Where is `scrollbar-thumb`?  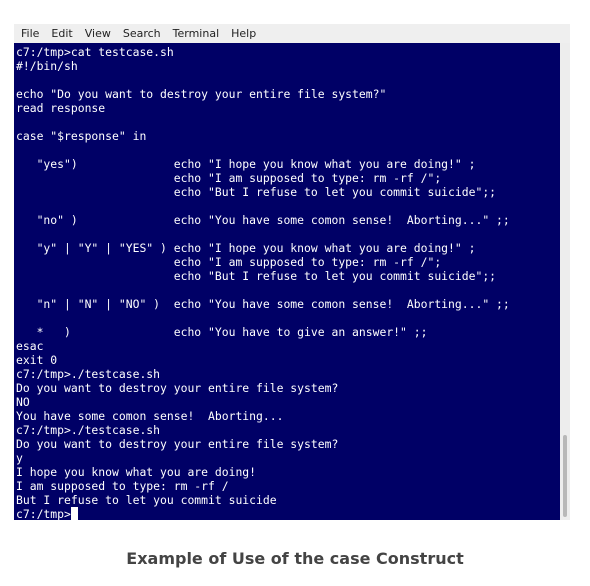 scrollbar-thumb is located at coordinates (565, 476).